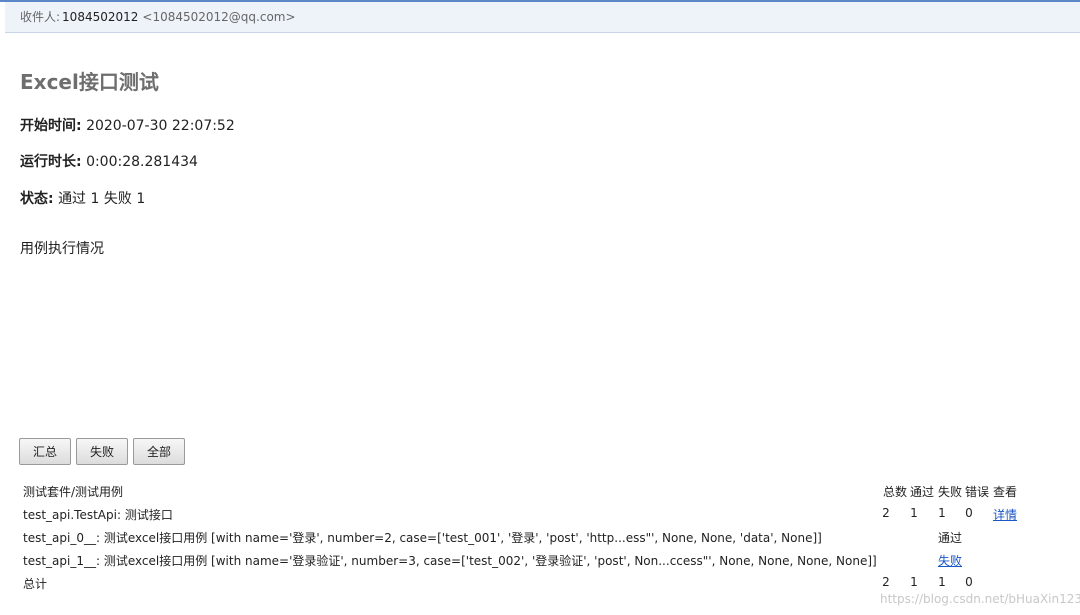 This screenshot has width=1080, height=615. Describe the element at coordinates (98, 515) in the screenshot. I see `suite-name: test_api.TestApi: 测试接口` at that location.